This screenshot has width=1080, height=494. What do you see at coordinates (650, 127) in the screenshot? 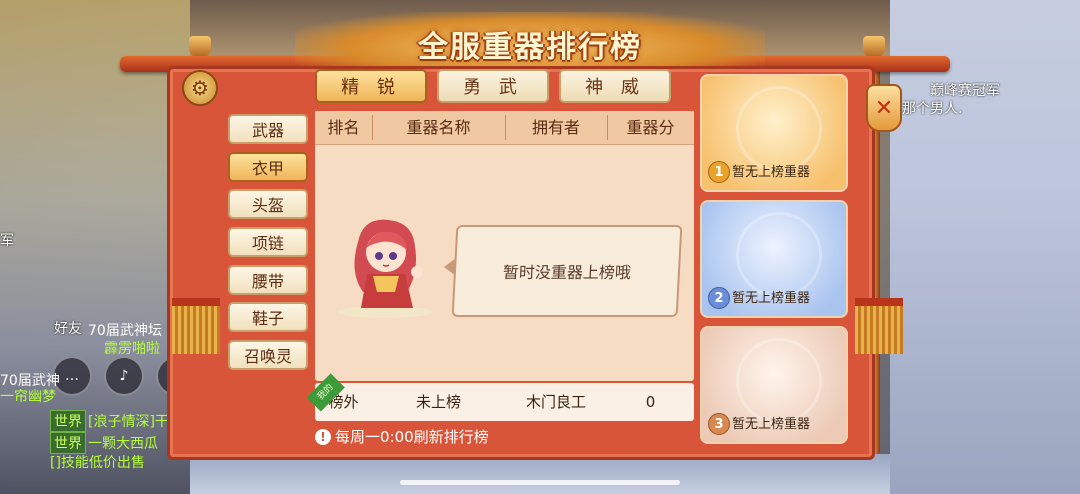
I see `header-score: 重器分` at bounding box center [650, 127].